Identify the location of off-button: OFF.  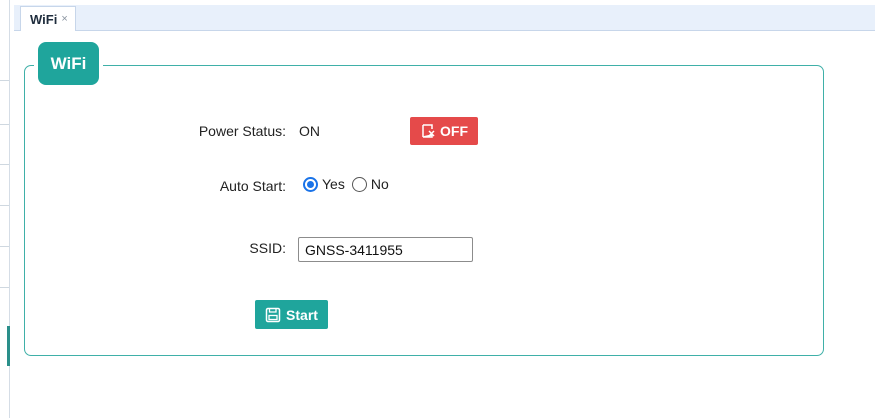
(444, 131).